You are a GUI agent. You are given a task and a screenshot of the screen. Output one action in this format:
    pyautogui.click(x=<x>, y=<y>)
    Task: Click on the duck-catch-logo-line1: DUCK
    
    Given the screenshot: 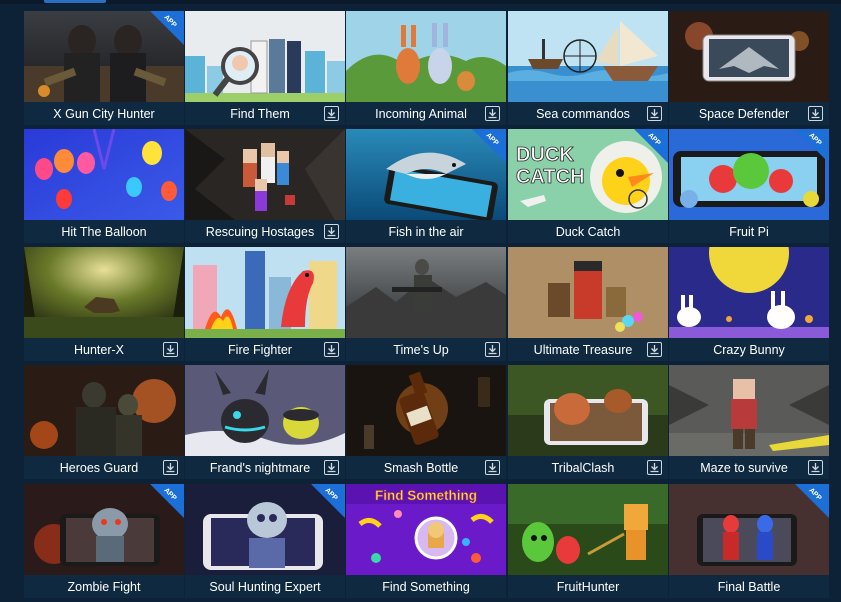 What is the action you would take?
    pyautogui.click(x=545, y=155)
    